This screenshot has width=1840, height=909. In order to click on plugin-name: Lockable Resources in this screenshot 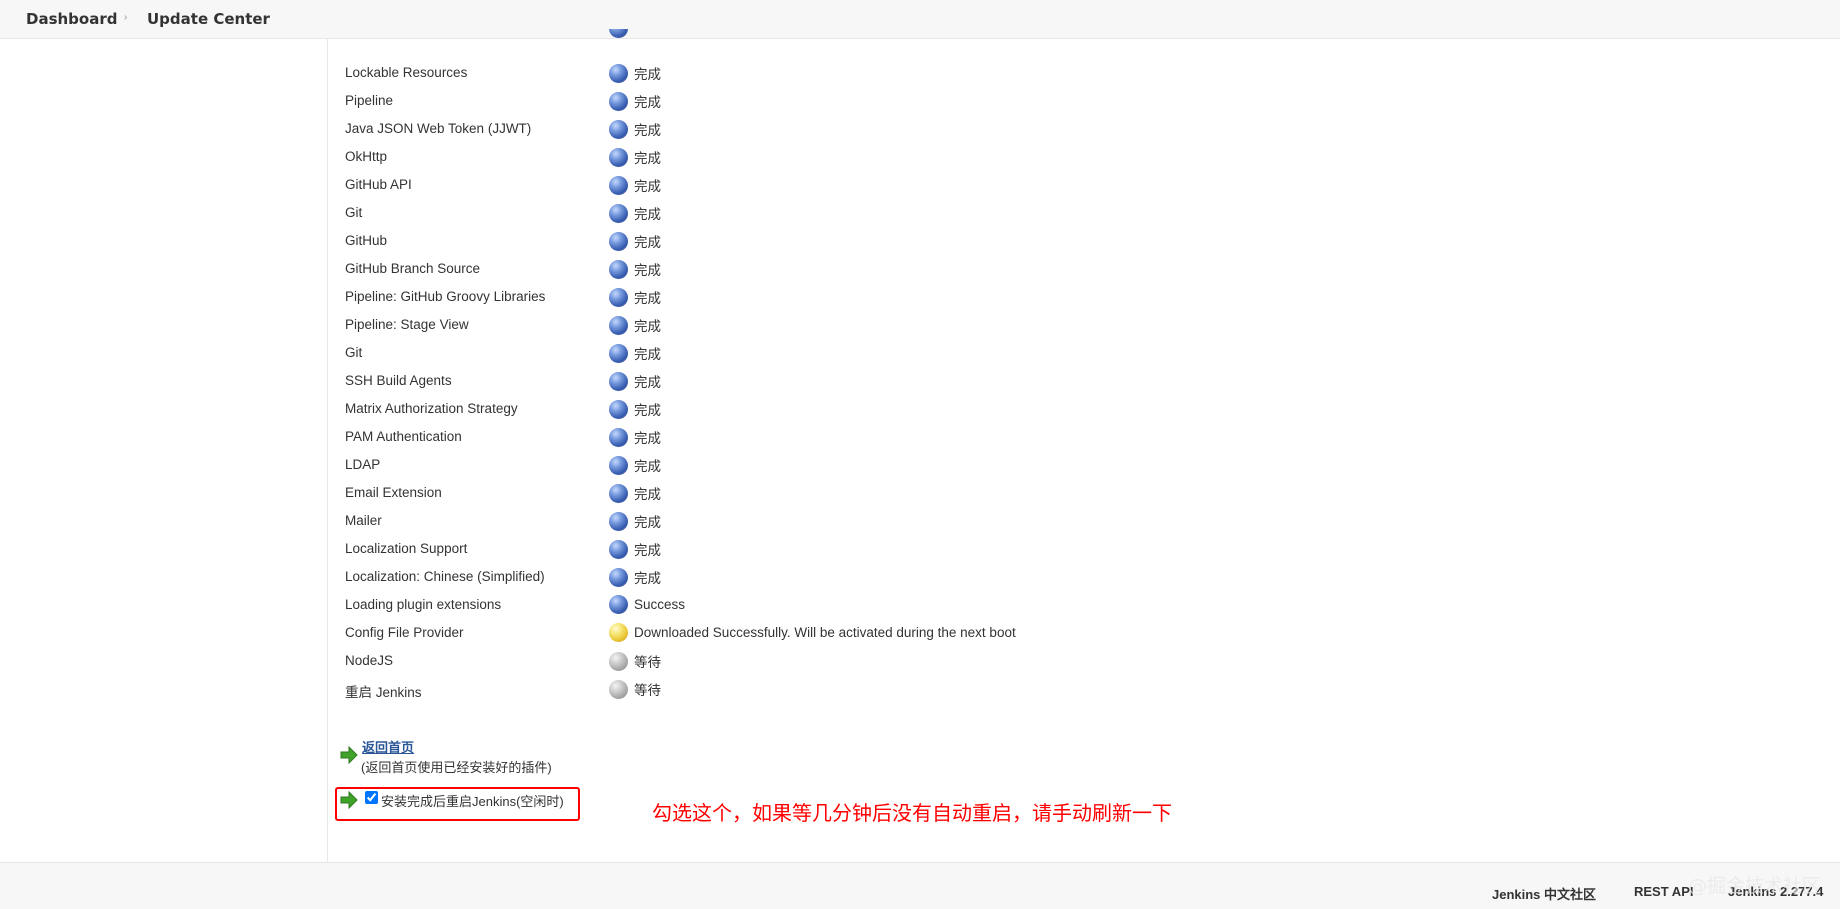, I will do `click(406, 72)`.